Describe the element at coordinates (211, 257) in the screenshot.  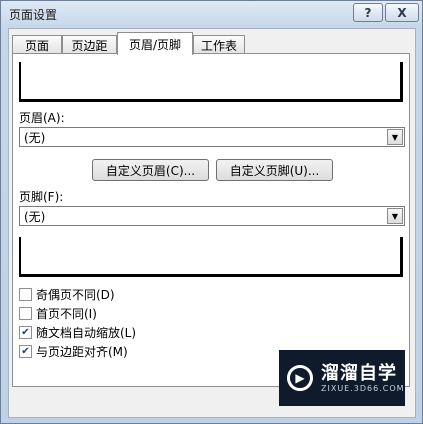
I see `footer-preview` at that location.